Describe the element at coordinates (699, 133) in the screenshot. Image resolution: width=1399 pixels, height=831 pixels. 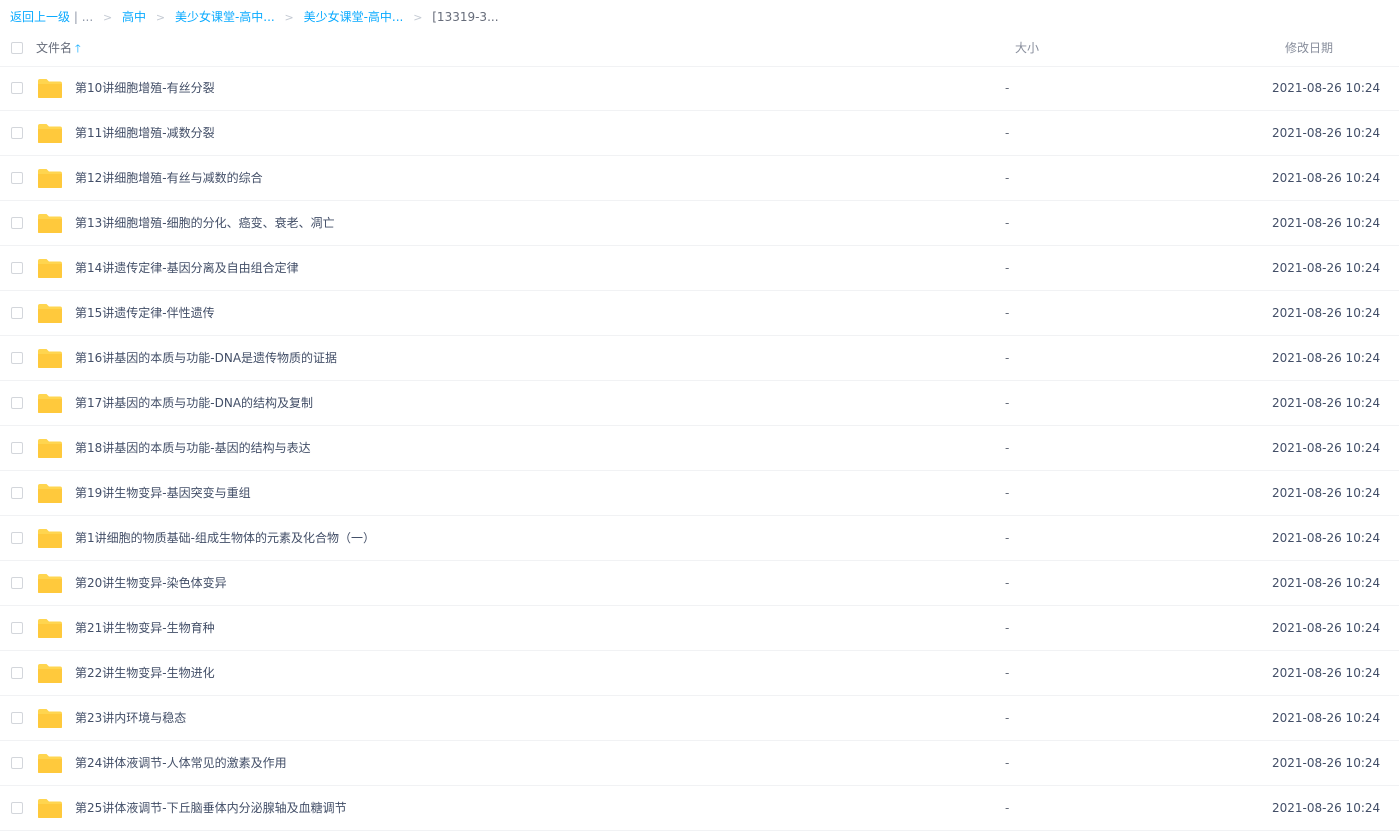
I see `table-row: 第11讲细胞增殖-减数分裂 - 2021-08-26 10:24` at that location.